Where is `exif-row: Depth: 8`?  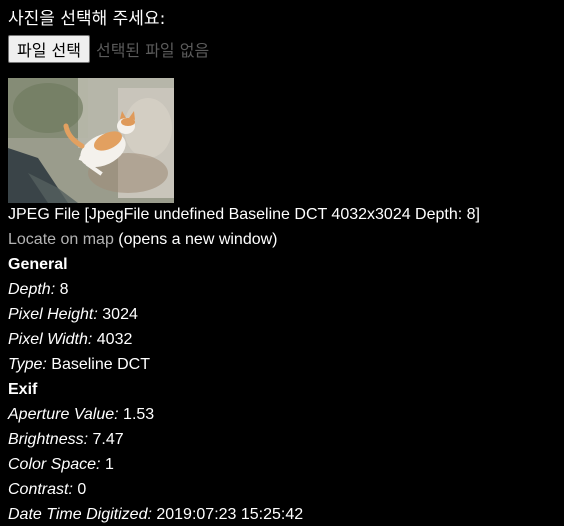 exif-row: Depth: 8 is located at coordinates (283, 292).